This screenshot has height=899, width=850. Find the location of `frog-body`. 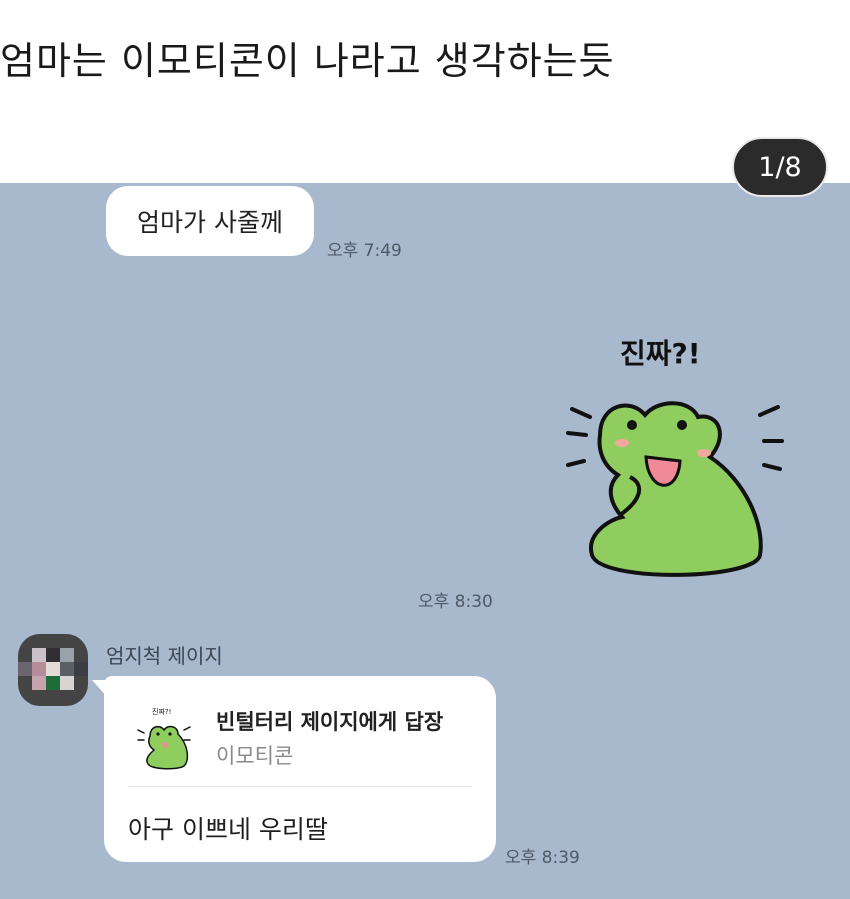

frog-body is located at coordinates (676, 489).